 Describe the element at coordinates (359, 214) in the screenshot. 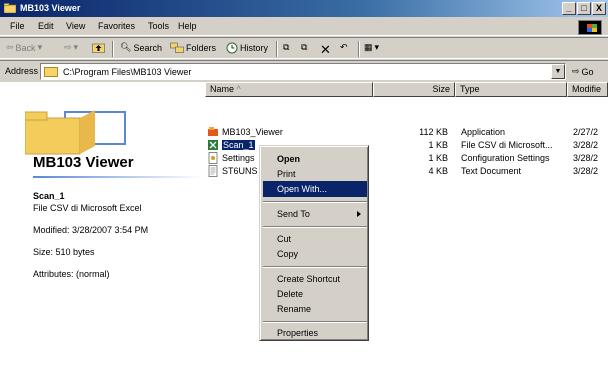

I see `submenu-arrow-icon` at that location.